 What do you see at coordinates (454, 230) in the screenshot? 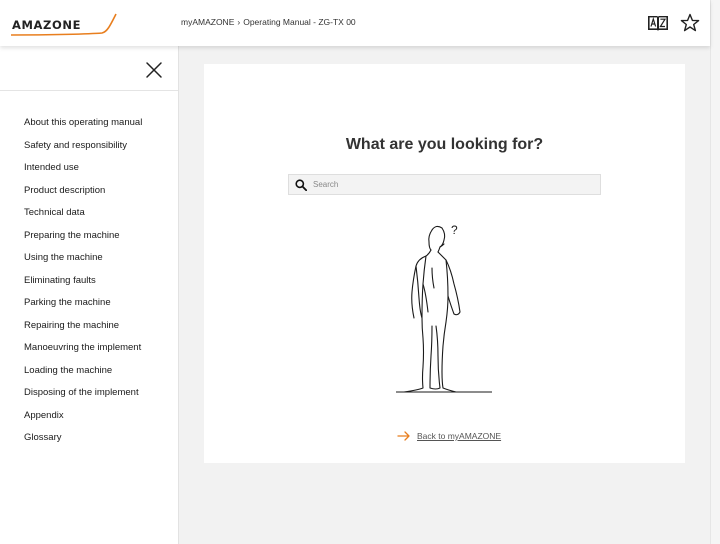
I see `question-mark-text: ?` at bounding box center [454, 230].